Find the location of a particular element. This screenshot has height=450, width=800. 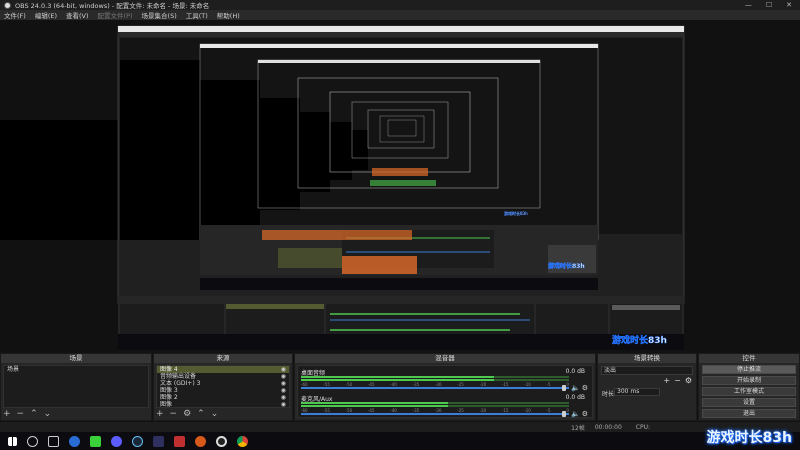

source-label: 音频输出设备 is located at coordinates (178, 376).